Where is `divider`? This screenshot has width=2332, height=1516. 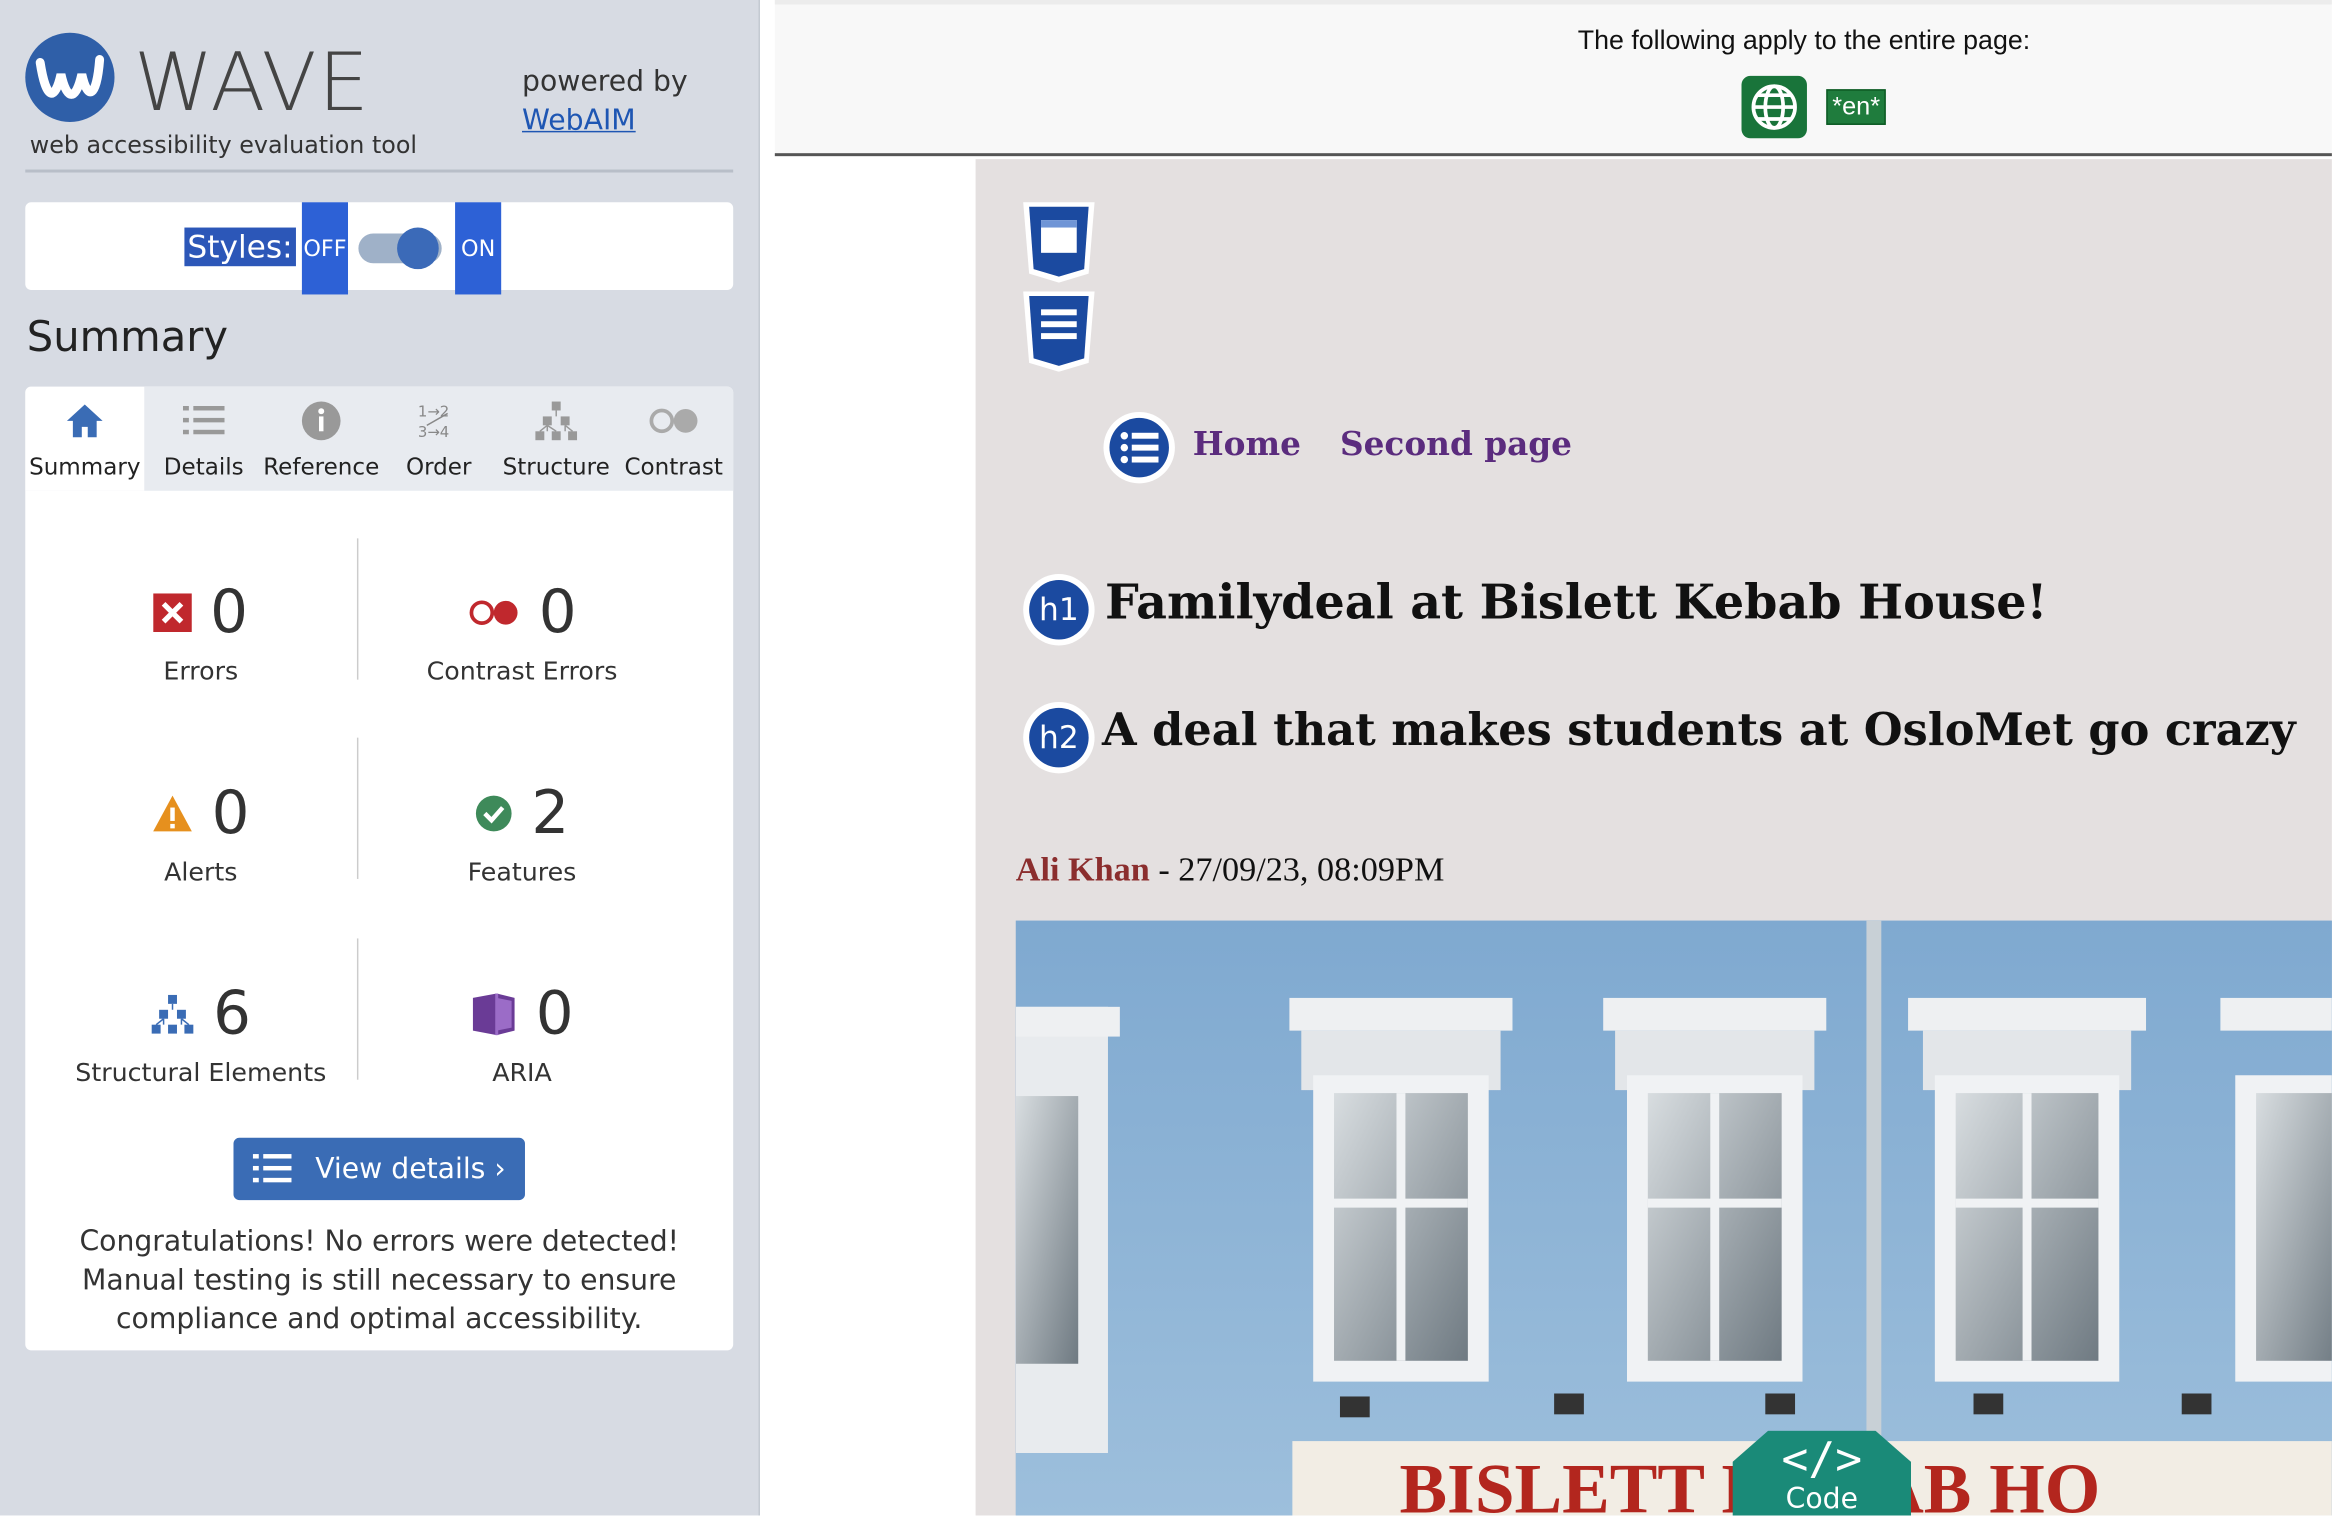
divider is located at coordinates (379, 171).